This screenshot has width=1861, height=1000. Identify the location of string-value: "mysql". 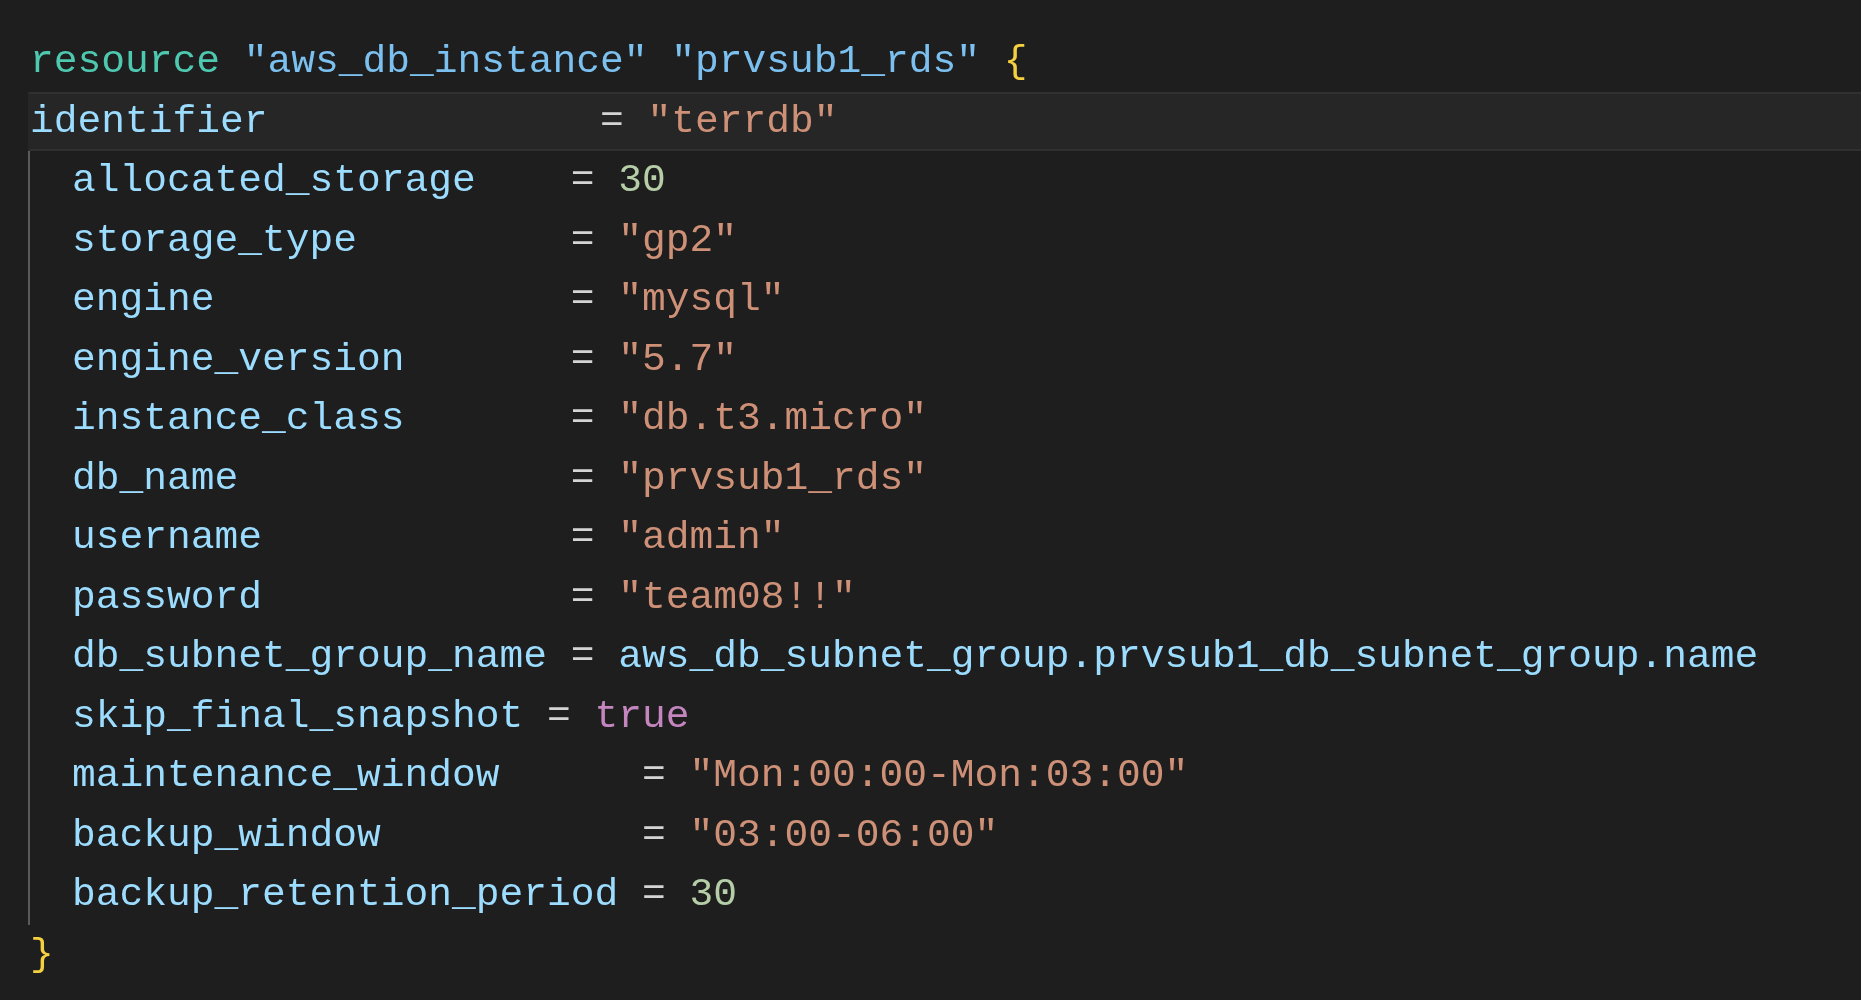
(701, 300).